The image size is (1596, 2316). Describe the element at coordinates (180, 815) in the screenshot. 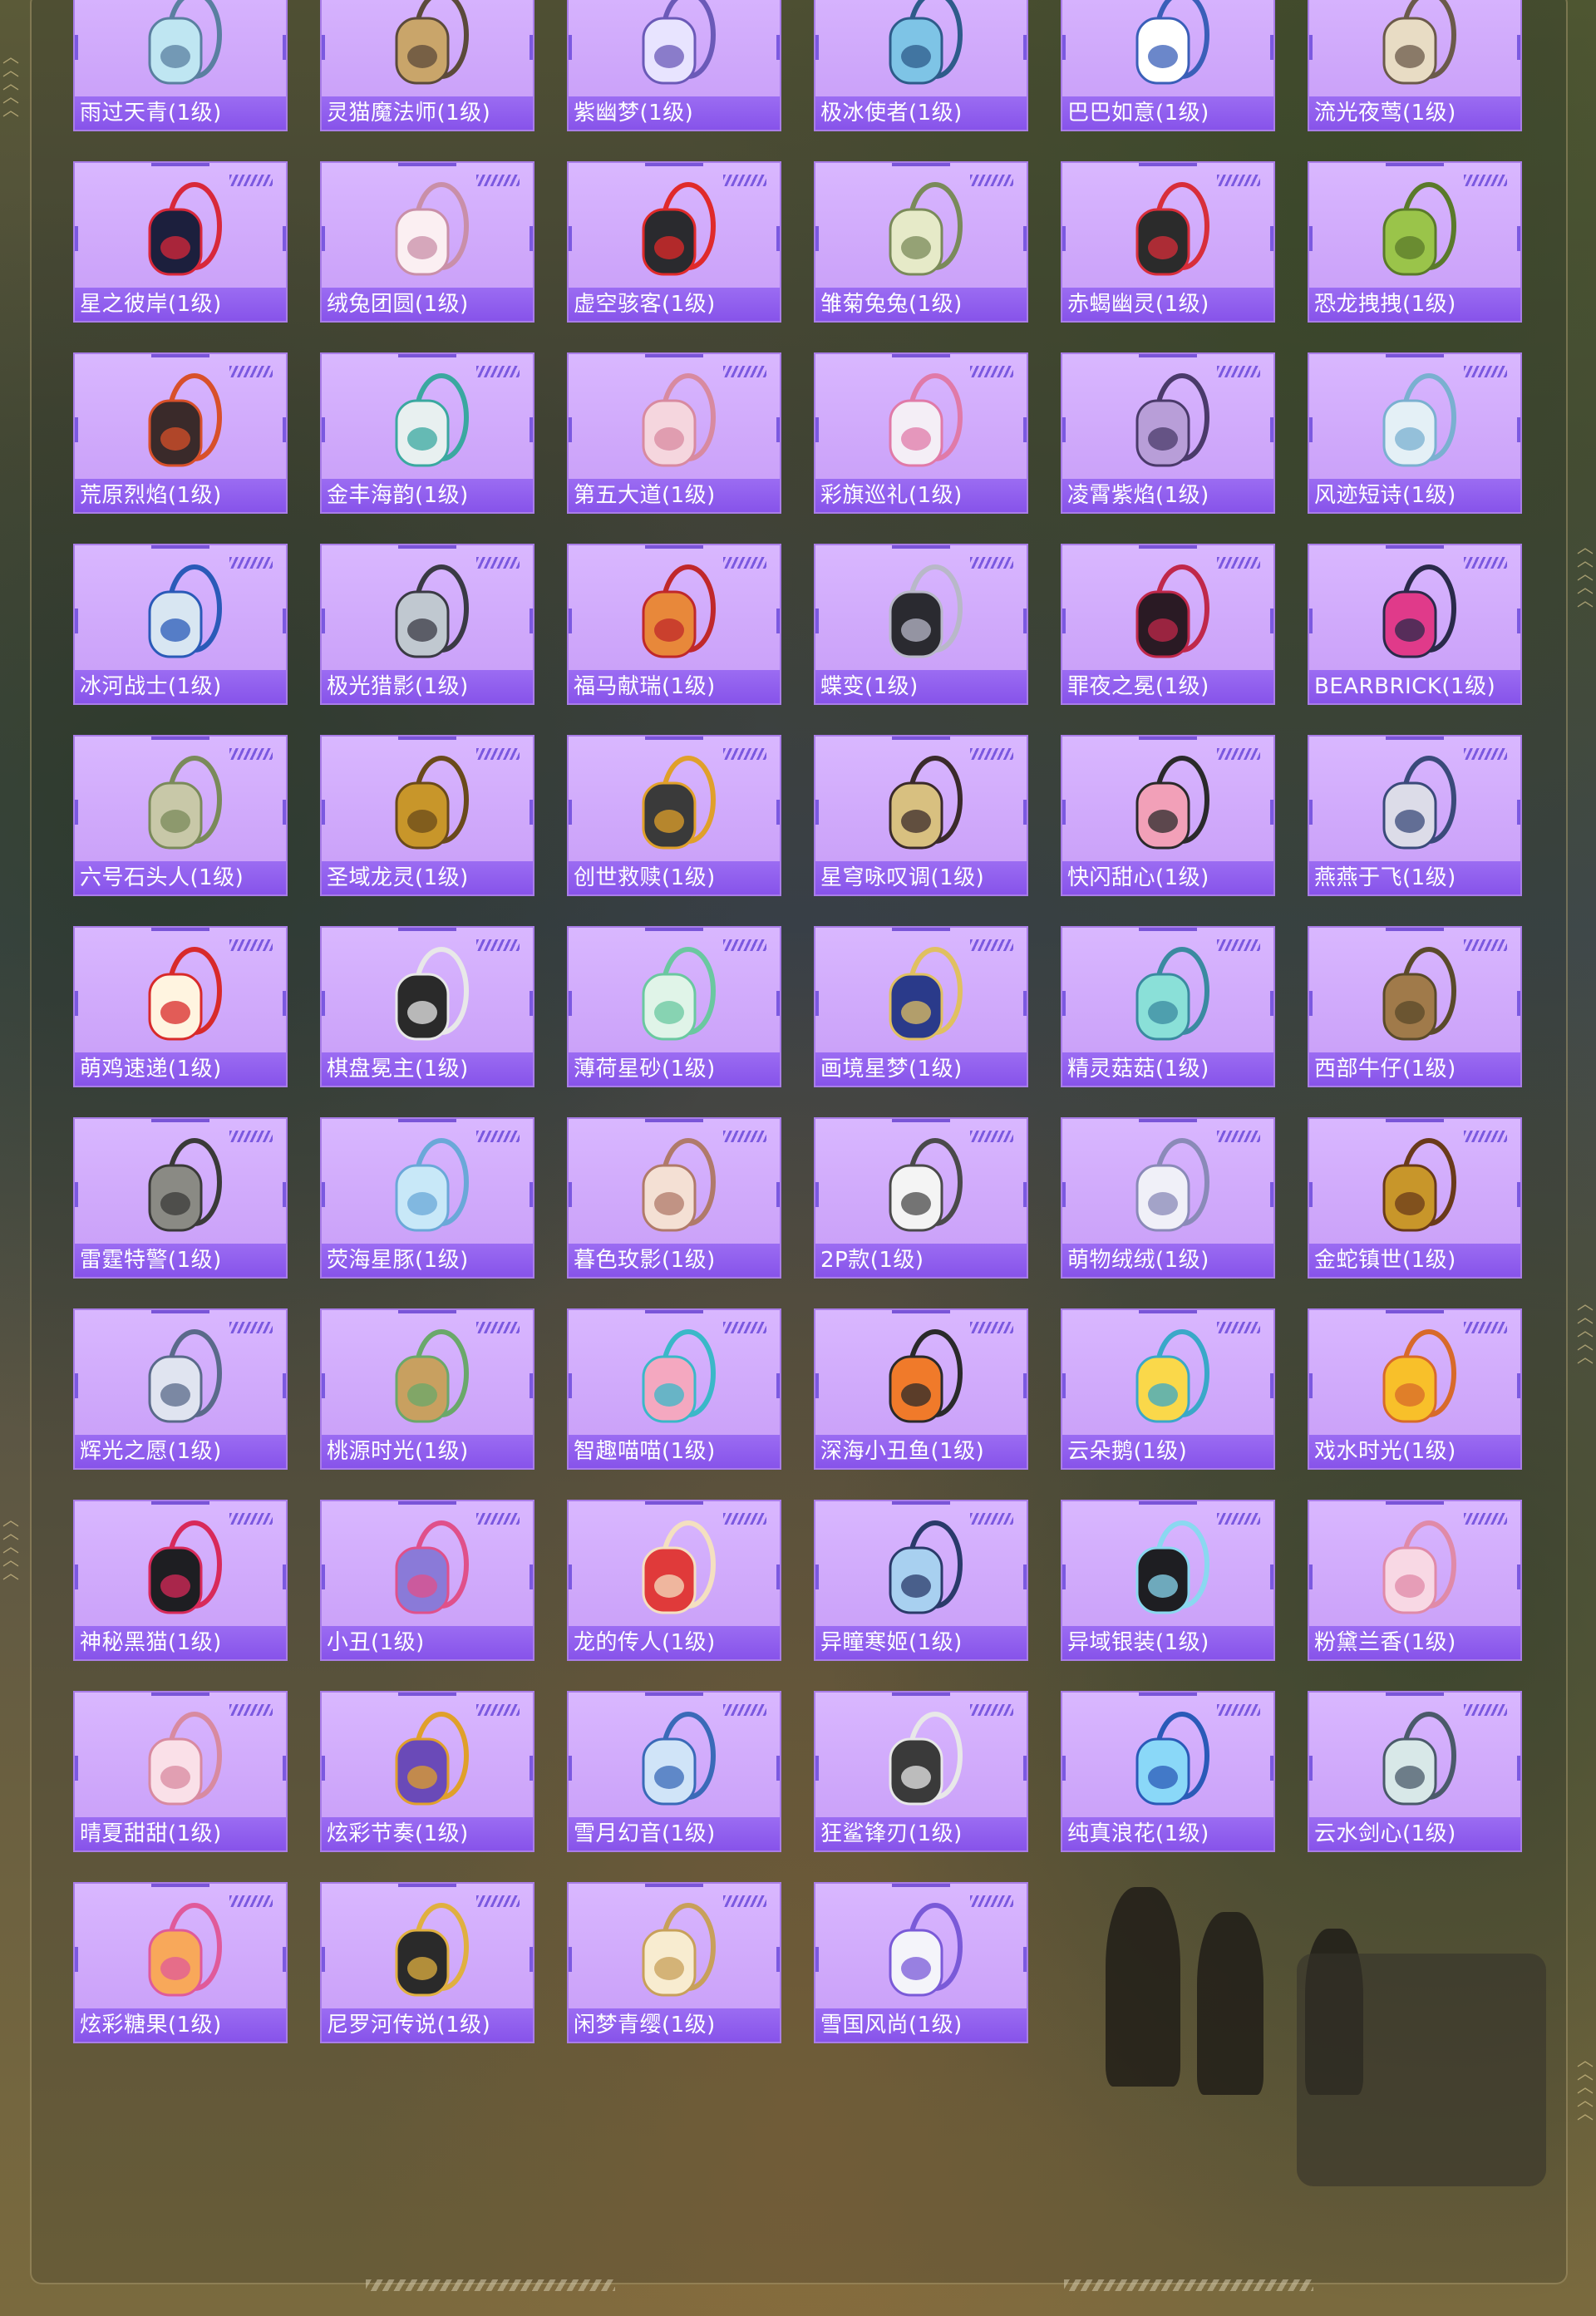

I see `item-card: 六号石头人(1级)` at that location.